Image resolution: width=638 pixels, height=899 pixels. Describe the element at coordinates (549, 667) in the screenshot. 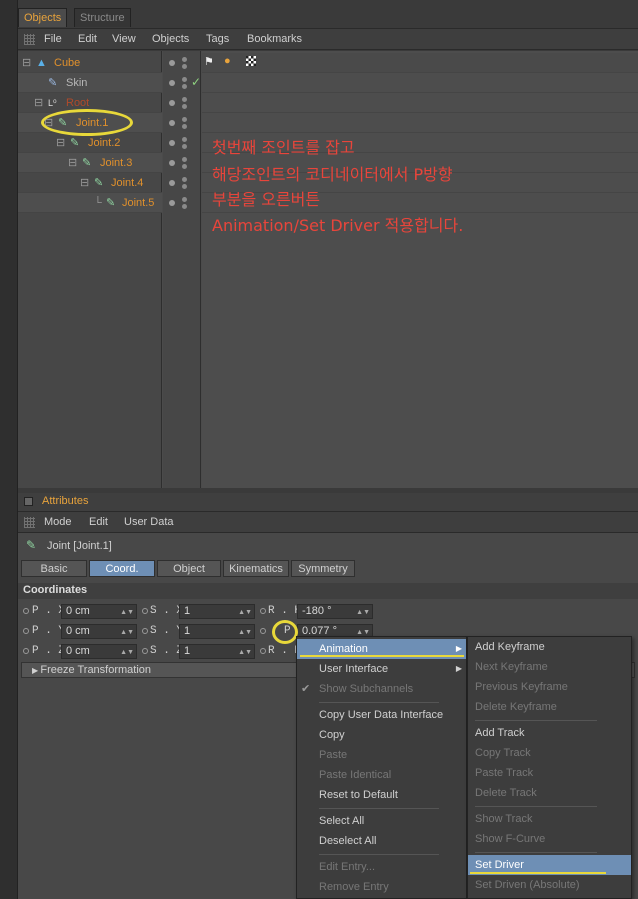

I see `menu-item-next-keyframe: Next Keyframe` at that location.